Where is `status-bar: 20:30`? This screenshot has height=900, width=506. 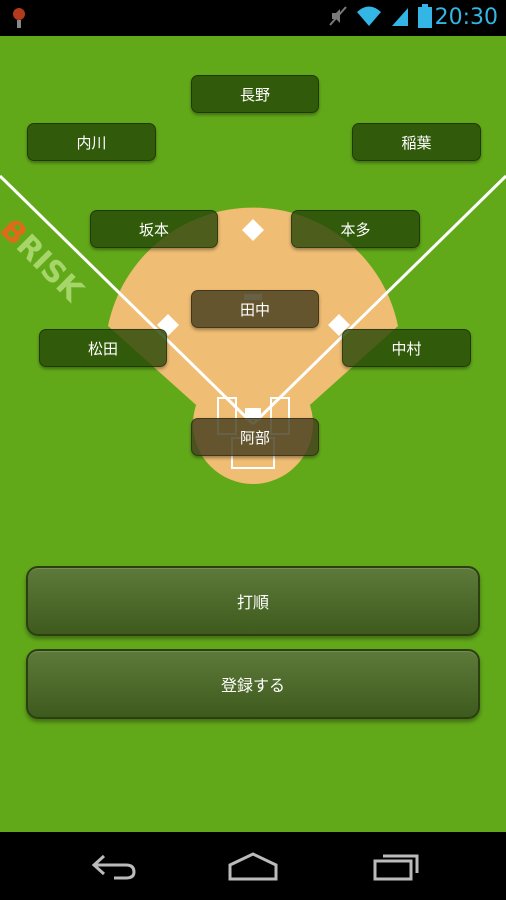
status-bar: 20:30 is located at coordinates (253, 18).